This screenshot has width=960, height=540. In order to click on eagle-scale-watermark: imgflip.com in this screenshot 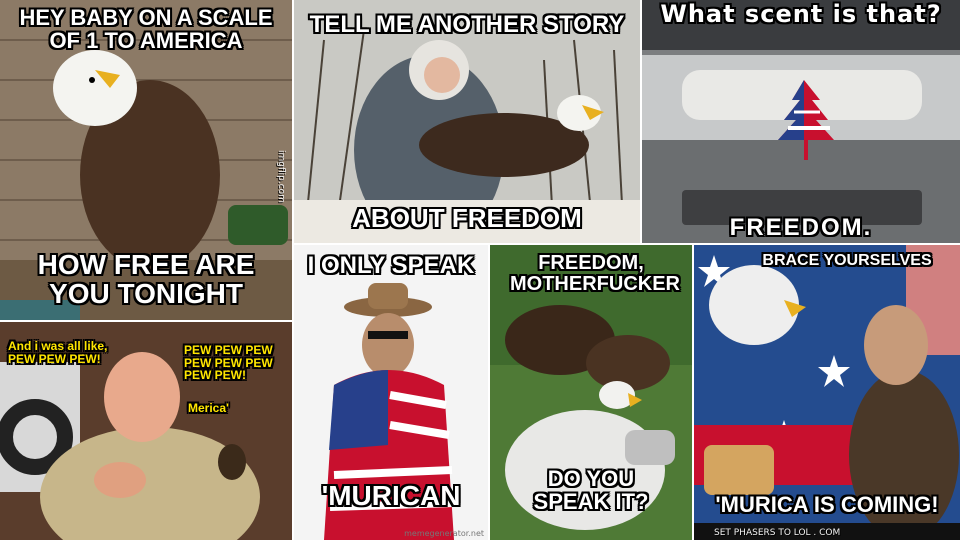, I will do `click(281, 176)`.